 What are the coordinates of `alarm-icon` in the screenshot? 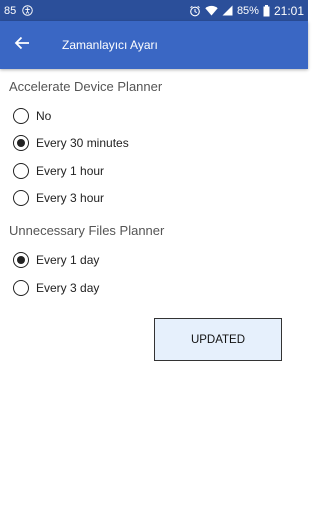 It's located at (195, 11).